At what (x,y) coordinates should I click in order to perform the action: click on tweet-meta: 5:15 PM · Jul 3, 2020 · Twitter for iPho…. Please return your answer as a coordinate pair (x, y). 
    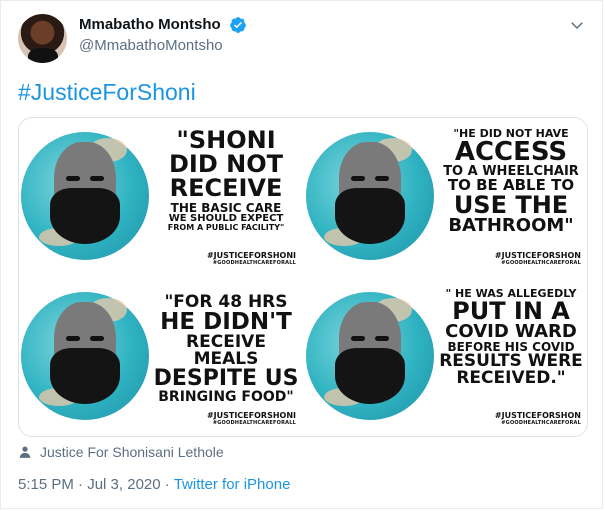
    Looking at the image, I should click on (154, 484).